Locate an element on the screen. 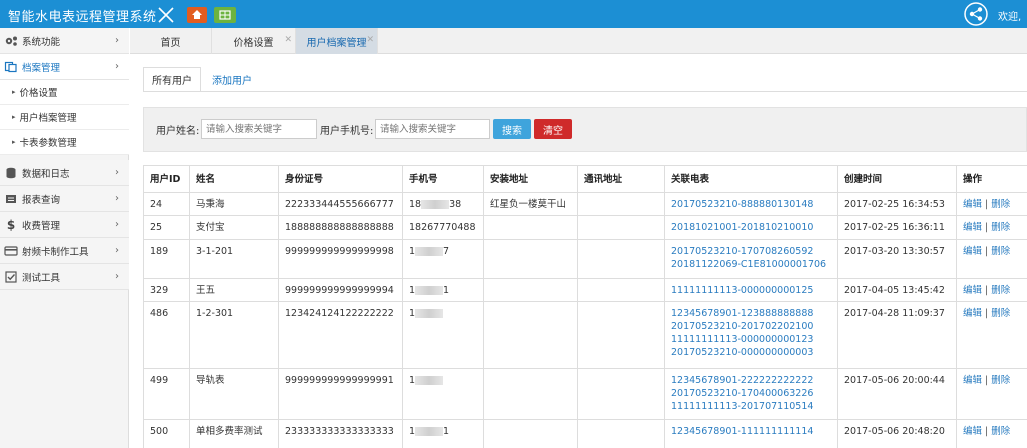 The width and height of the screenshot is (1027, 448). id-card-number: 999999999999999998 is located at coordinates (339, 251).